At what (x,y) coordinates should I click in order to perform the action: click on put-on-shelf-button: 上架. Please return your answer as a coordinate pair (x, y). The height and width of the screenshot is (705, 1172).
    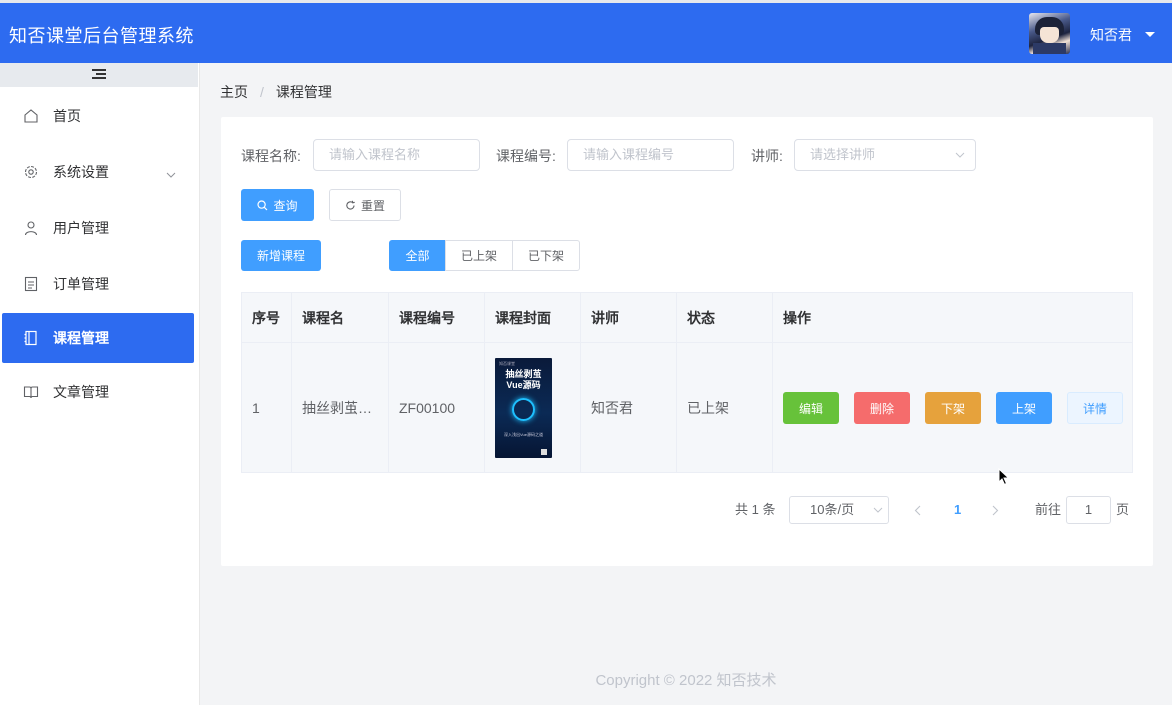
    Looking at the image, I should click on (1024, 408).